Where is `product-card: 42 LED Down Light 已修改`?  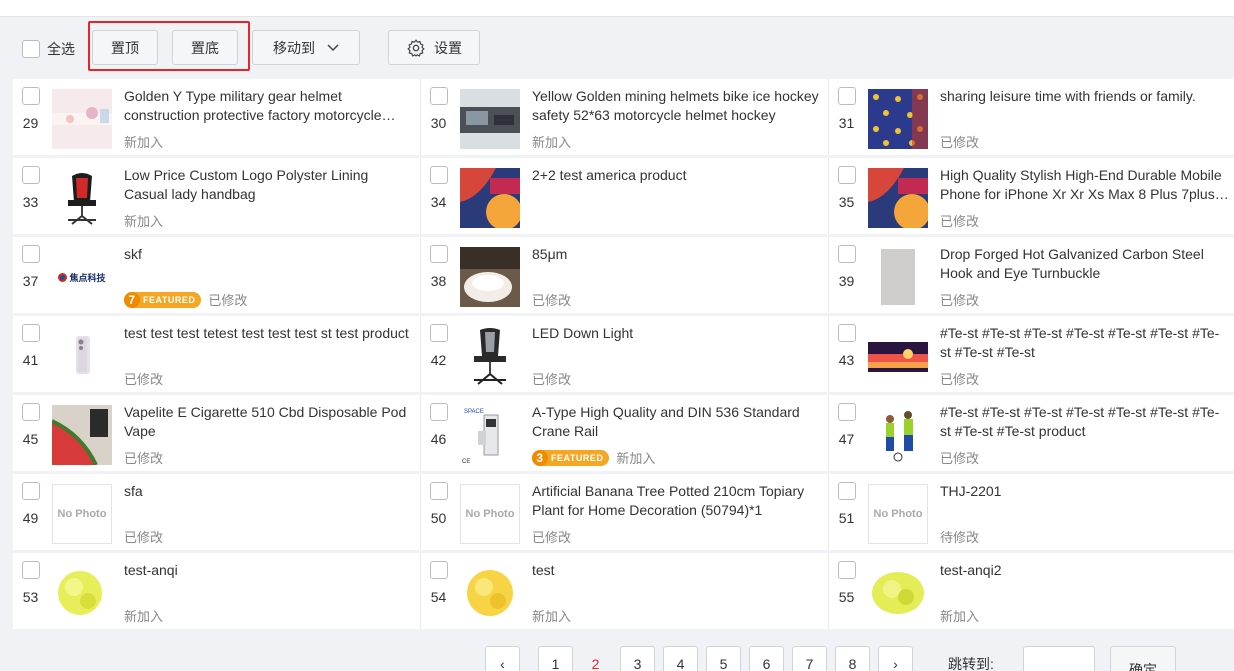 product-card: 42 LED Down Light 已修改 is located at coordinates (624, 354).